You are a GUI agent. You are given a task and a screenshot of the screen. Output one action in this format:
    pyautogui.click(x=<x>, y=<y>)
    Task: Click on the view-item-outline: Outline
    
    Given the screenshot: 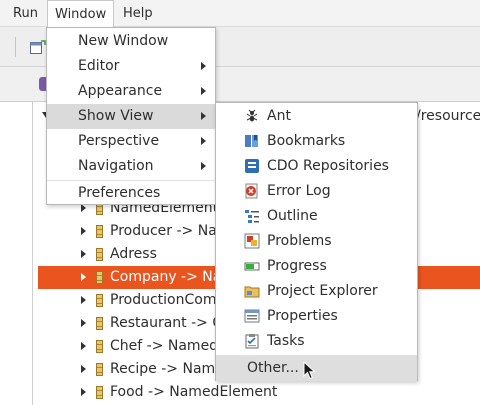 What is the action you would take?
    pyautogui.click(x=316, y=216)
    